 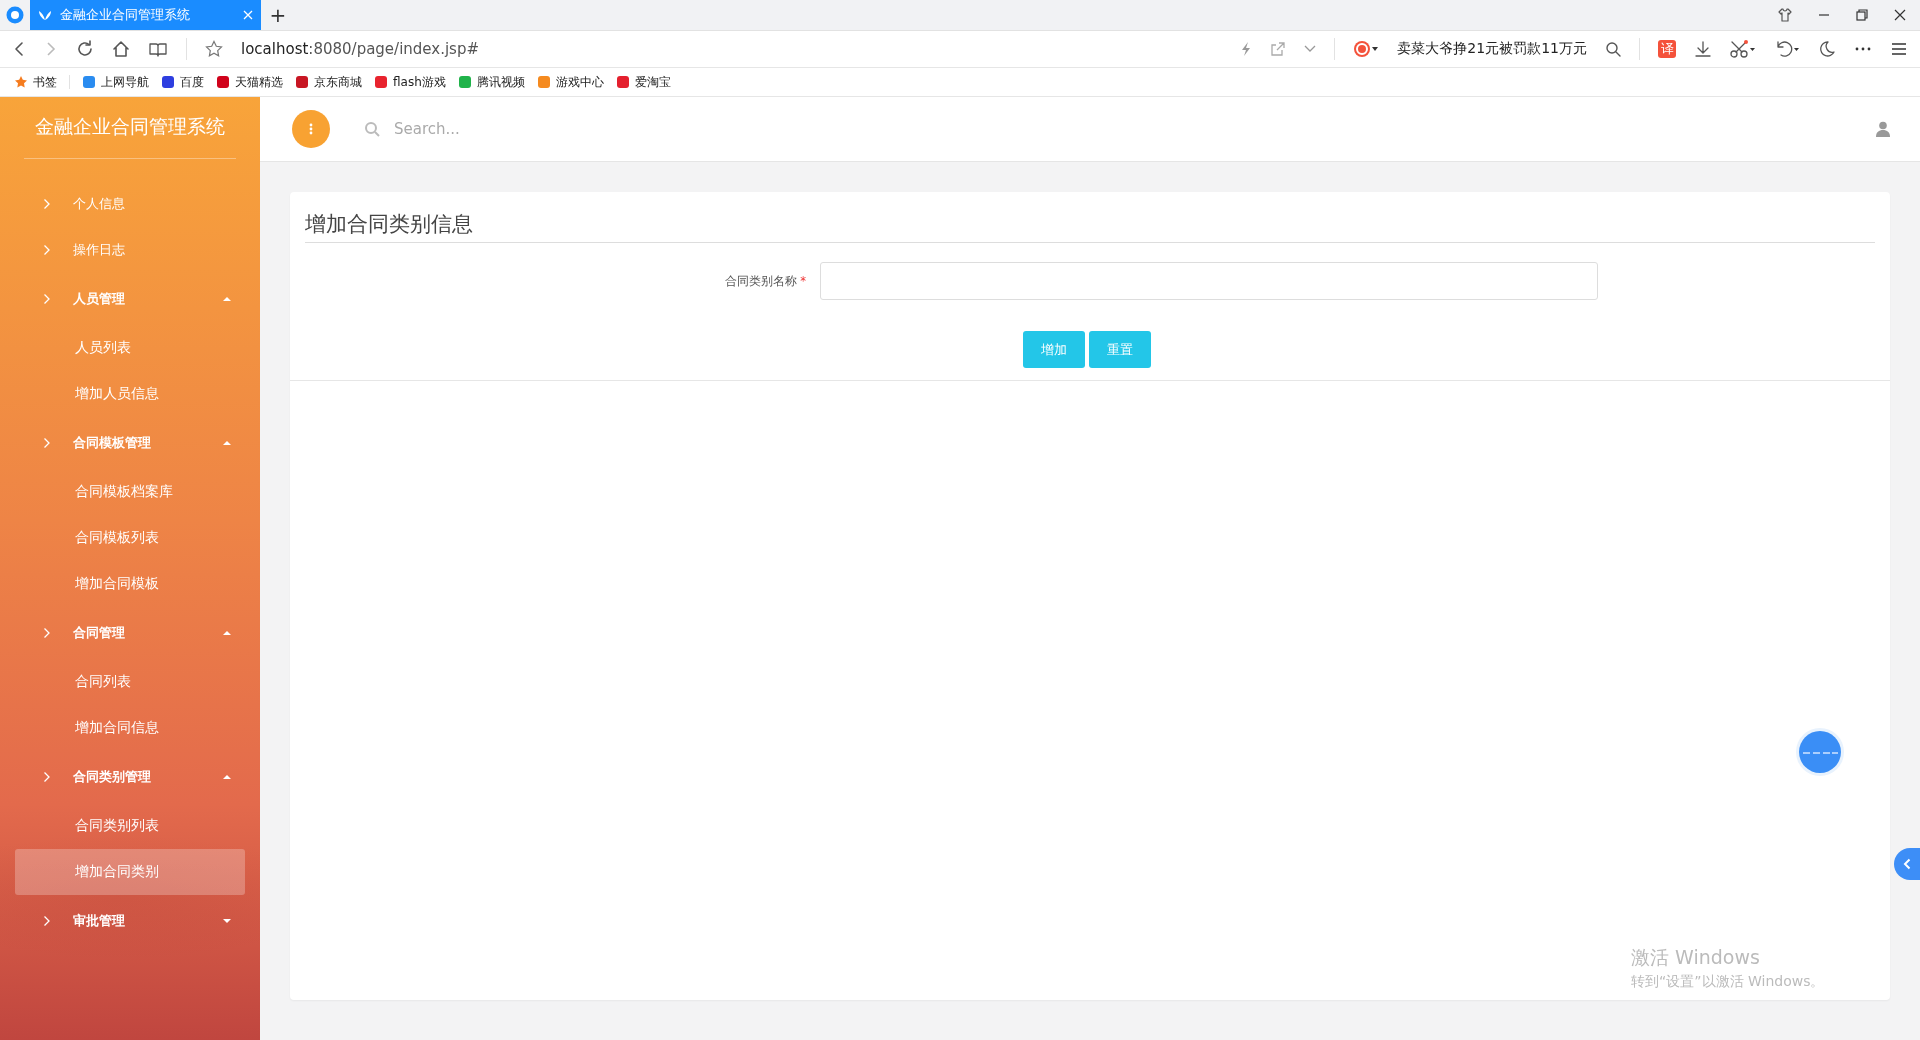 I want to click on sidebar-group: 合同模板管理, so click(x=130, y=443).